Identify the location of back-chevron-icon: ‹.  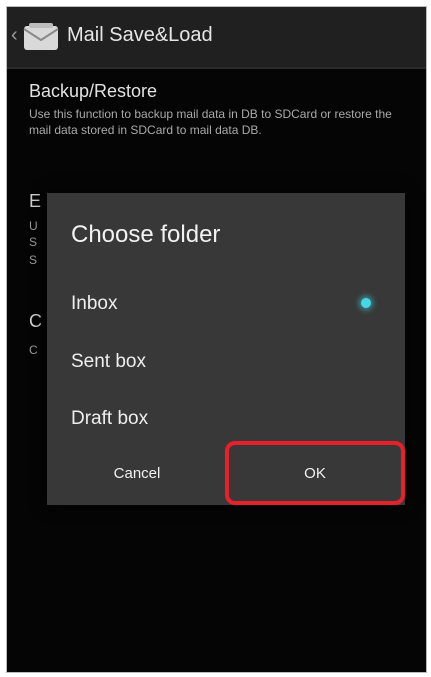
(14, 35).